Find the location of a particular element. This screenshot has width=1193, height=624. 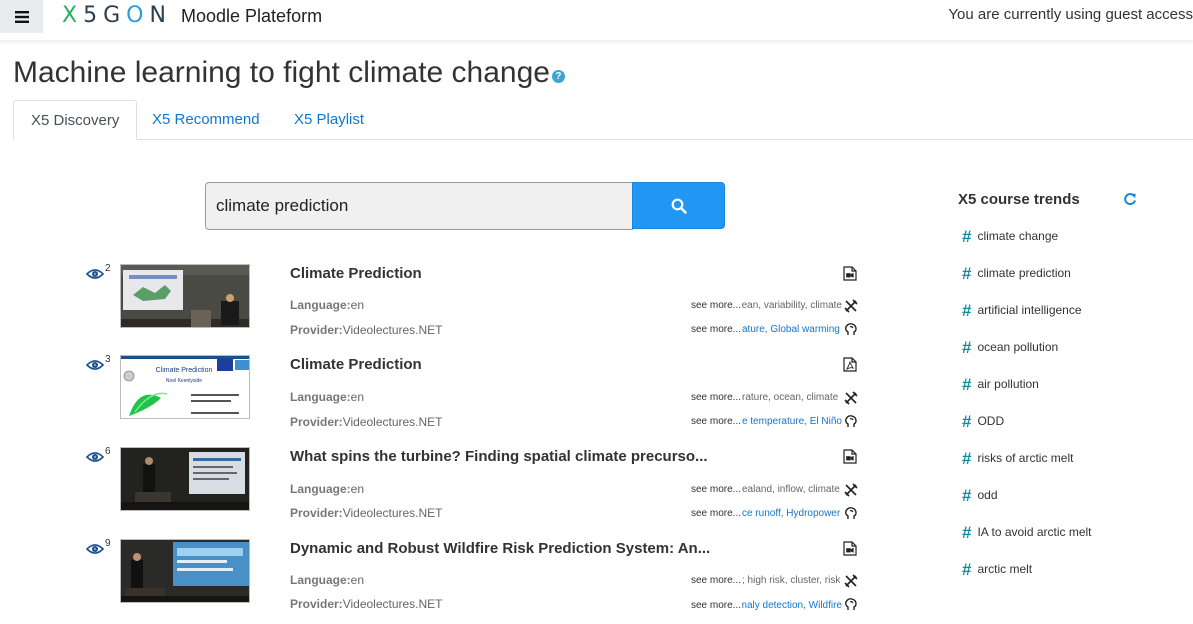

thumb-slide-author: Noel Keenlyside is located at coordinates (184, 381).